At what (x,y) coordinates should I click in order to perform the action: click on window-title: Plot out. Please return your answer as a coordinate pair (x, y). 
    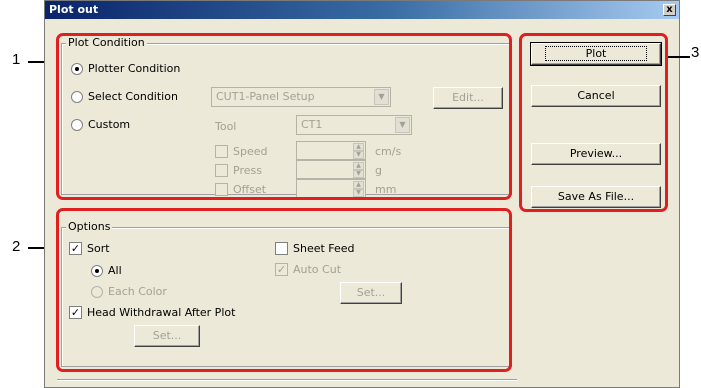
    Looking at the image, I should click on (74, 9).